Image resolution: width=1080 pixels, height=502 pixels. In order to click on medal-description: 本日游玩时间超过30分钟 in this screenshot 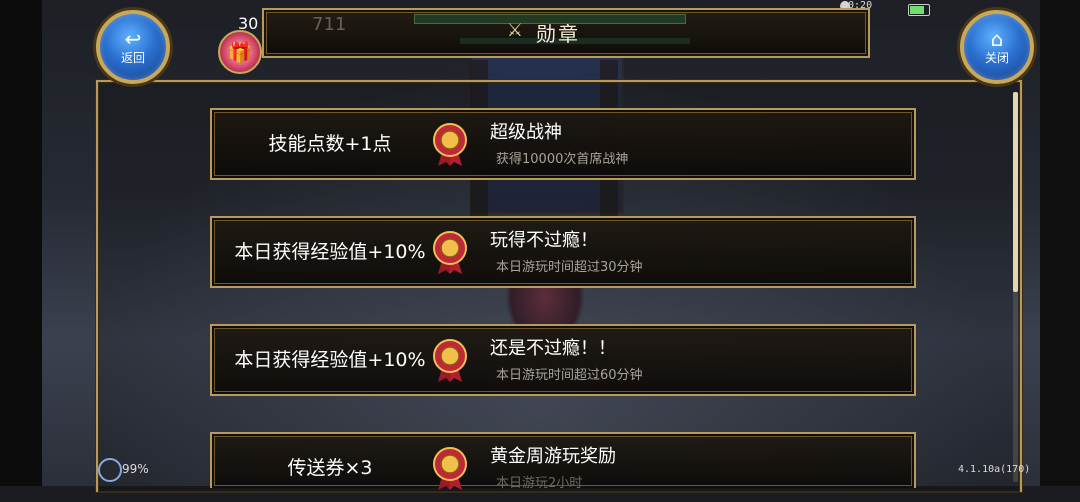, I will do `click(569, 267)`.